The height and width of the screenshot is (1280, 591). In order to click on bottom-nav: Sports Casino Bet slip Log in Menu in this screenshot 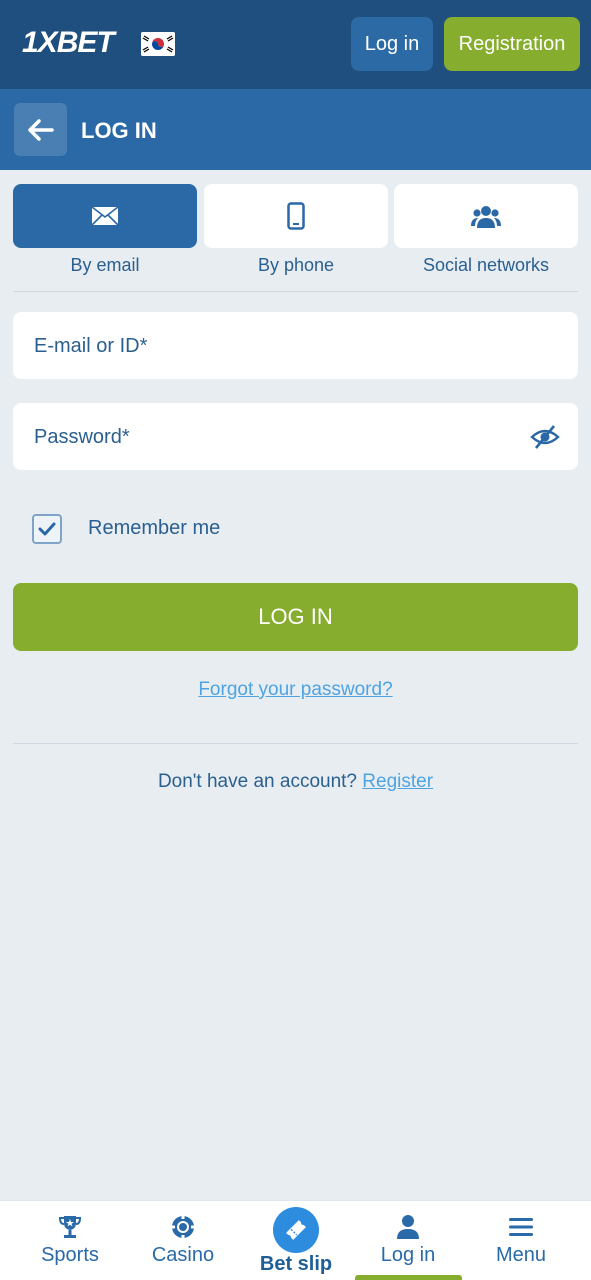, I will do `click(295, 1240)`.